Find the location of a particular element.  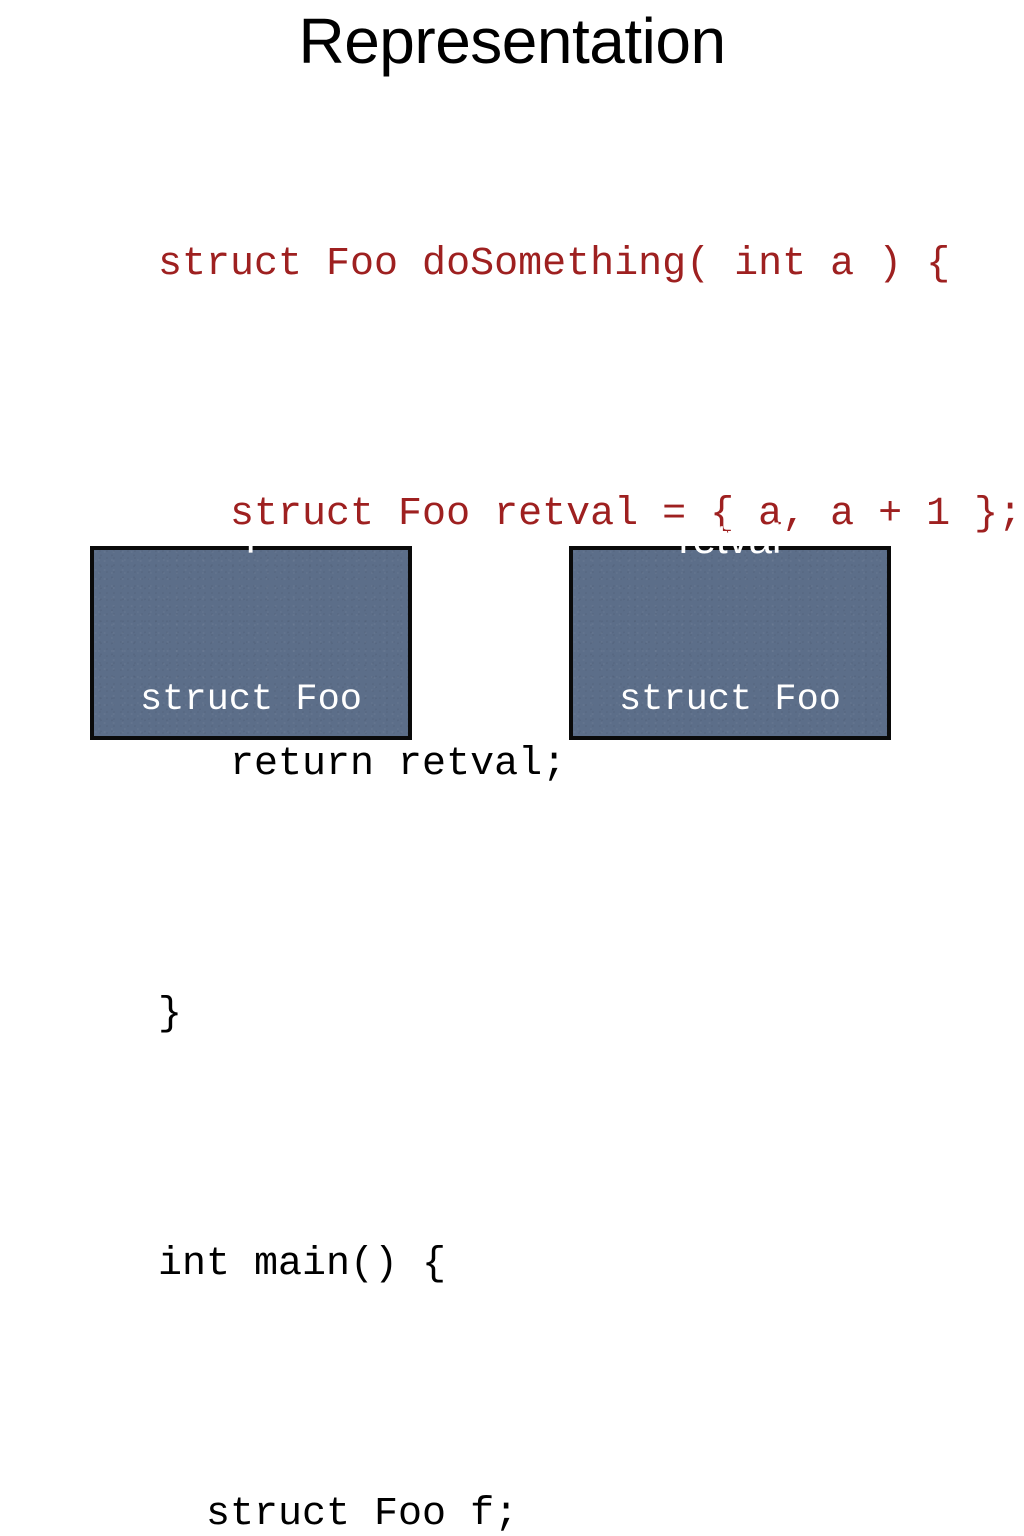

memory-box-retval-type: struct Foo is located at coordinates (730, 700).